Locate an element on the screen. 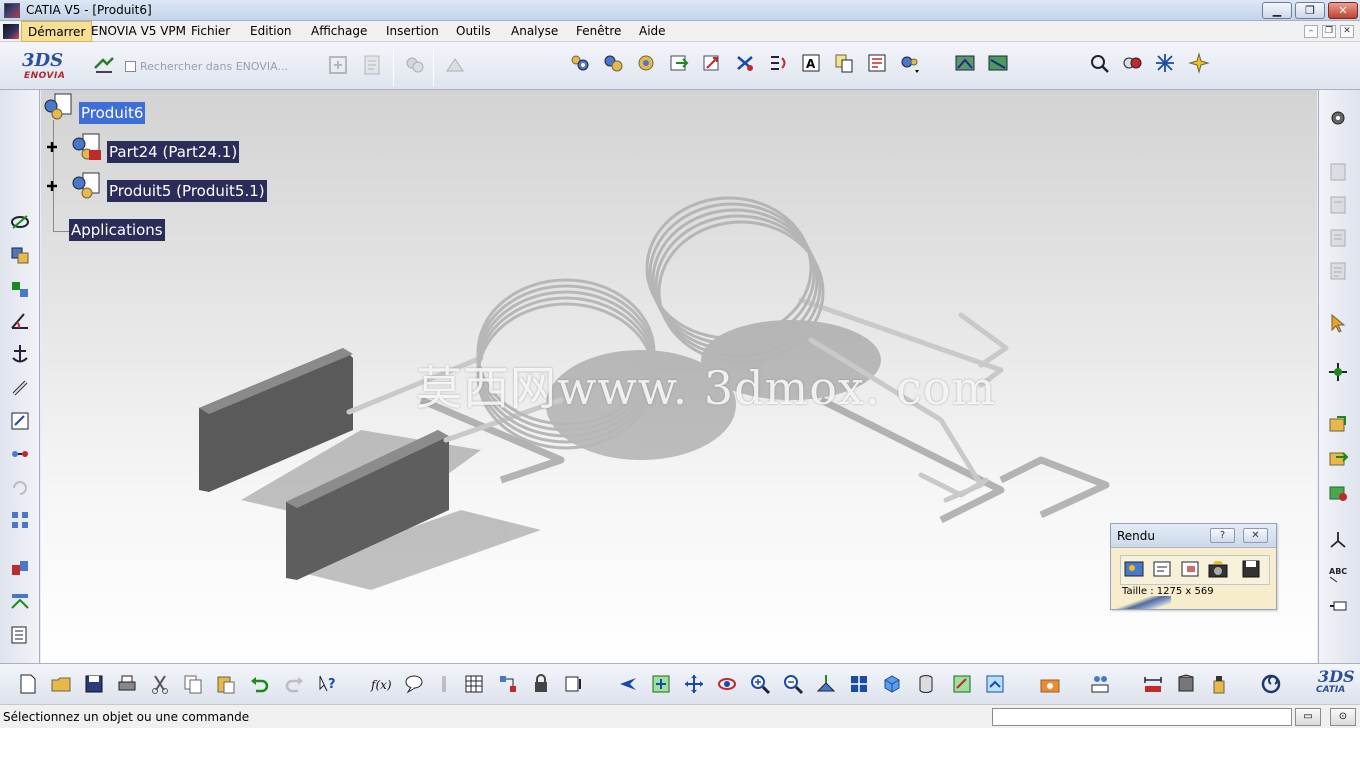 This screenshot has height=768, width=1360. menu-fenetre: Fenêtre is located at coordinates (598, 31).